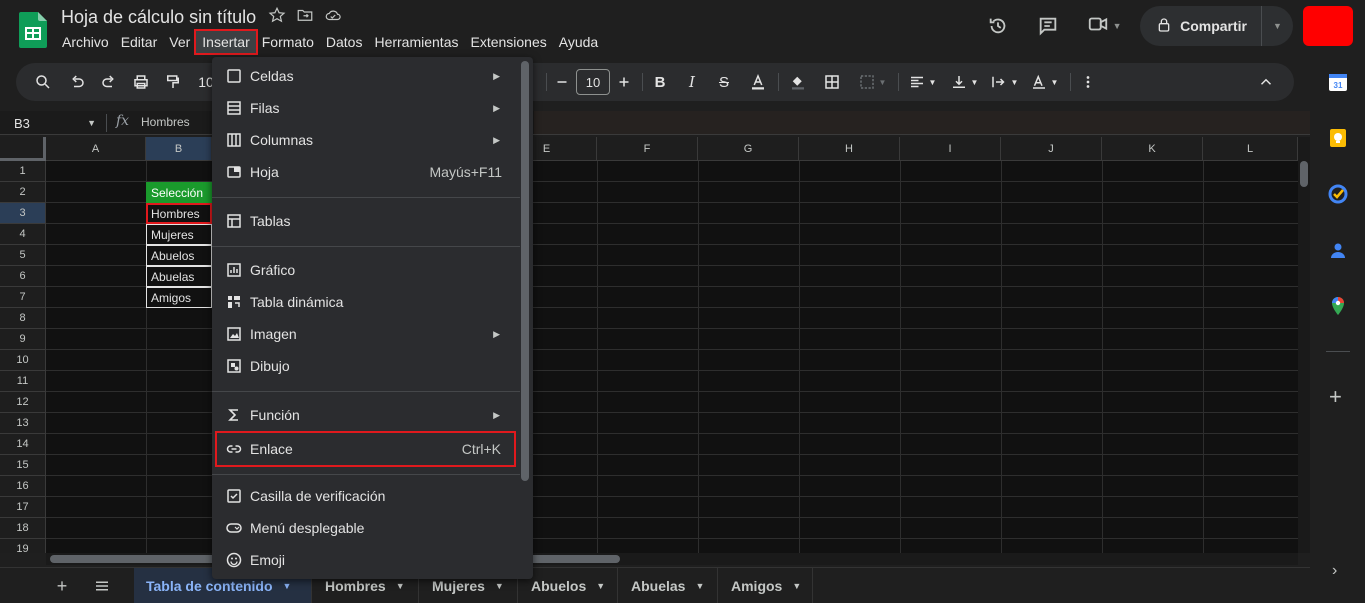 Image resolution: width=1365 pixels, height=603 pixels. Describe the element at coordinates (1277, 26) in the screenshot. I see `share-options-button: ▼` at that location.